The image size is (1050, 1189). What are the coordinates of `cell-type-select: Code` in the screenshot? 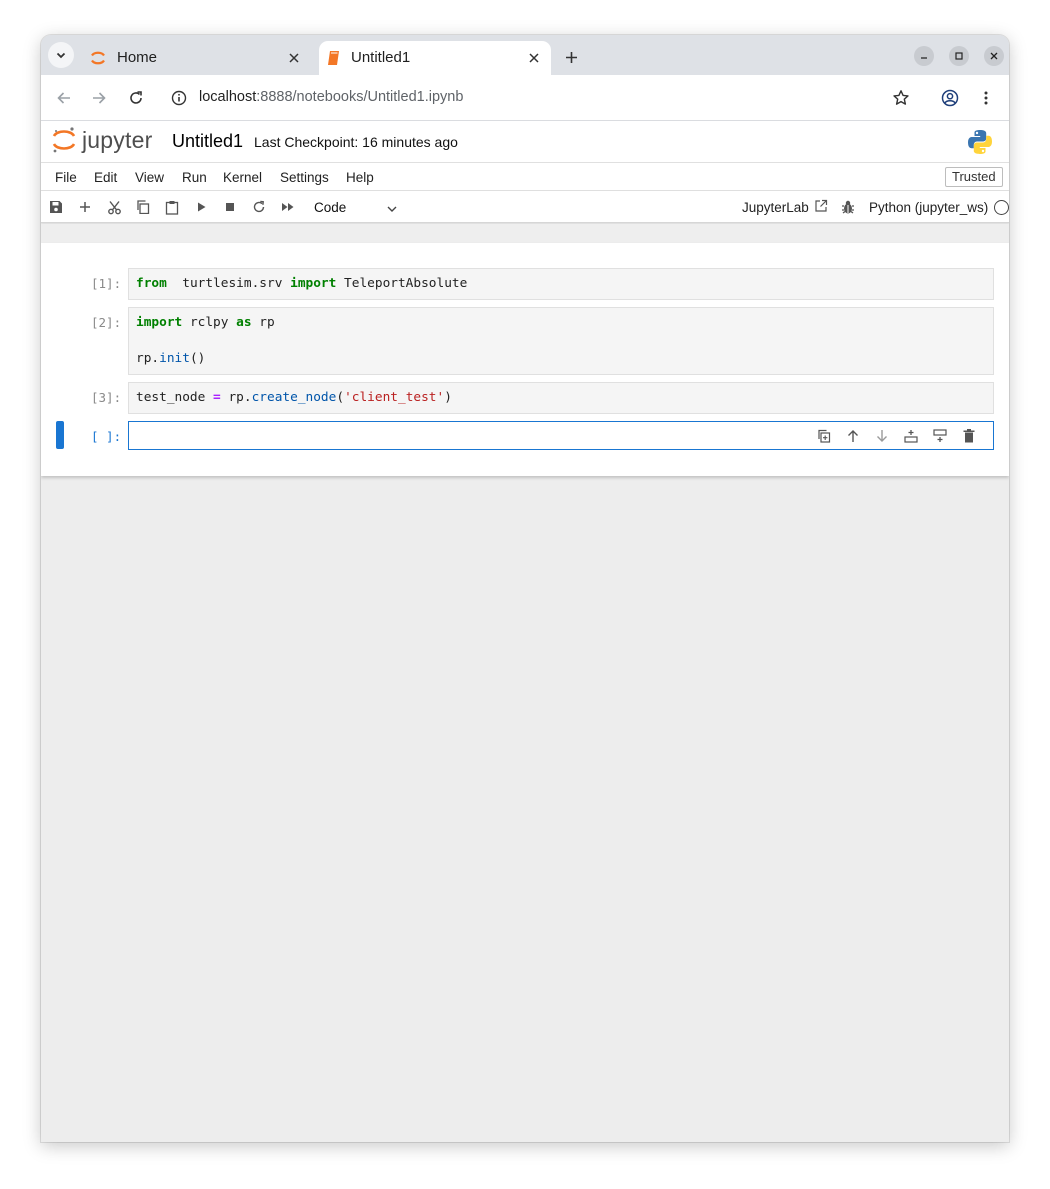 It's located at (330, 207).